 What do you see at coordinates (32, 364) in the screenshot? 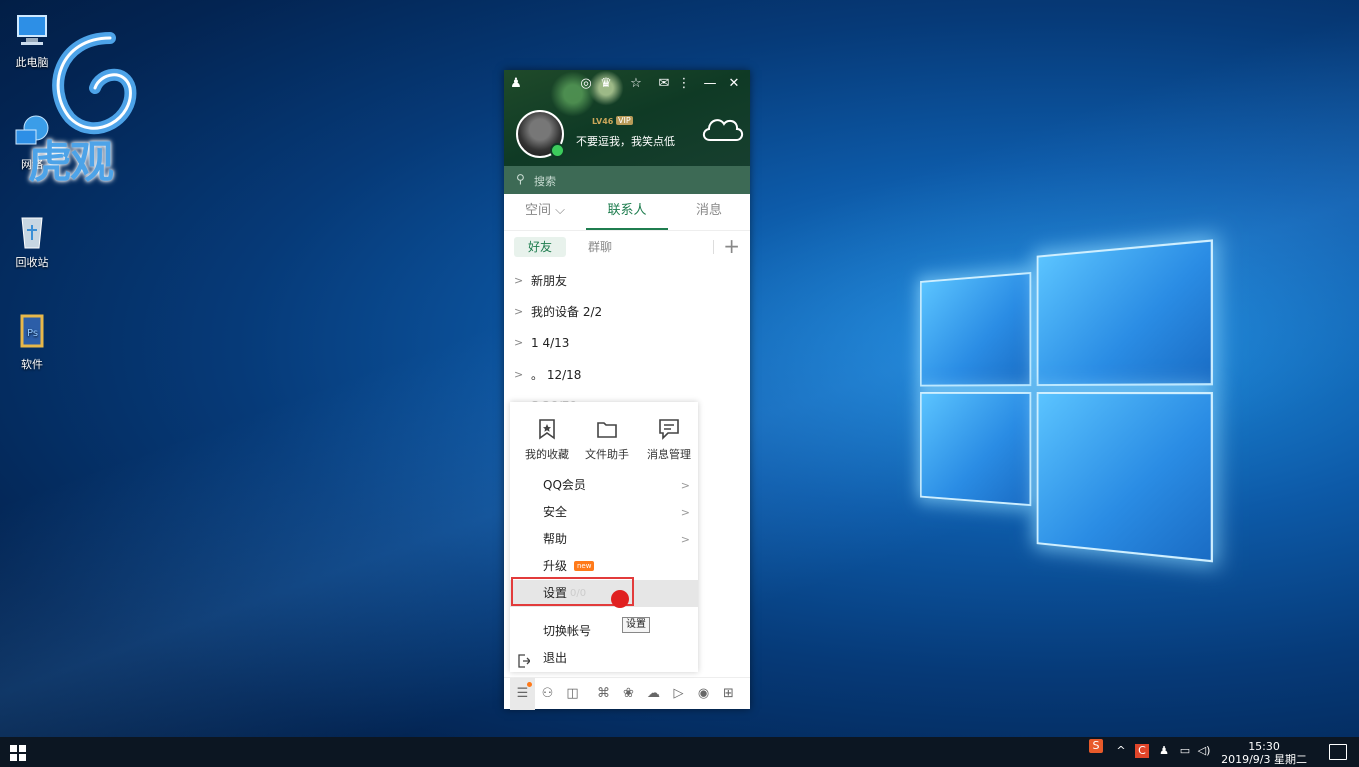
I see `desktop-icon-label: 软件` at bounding box center [32, 364].